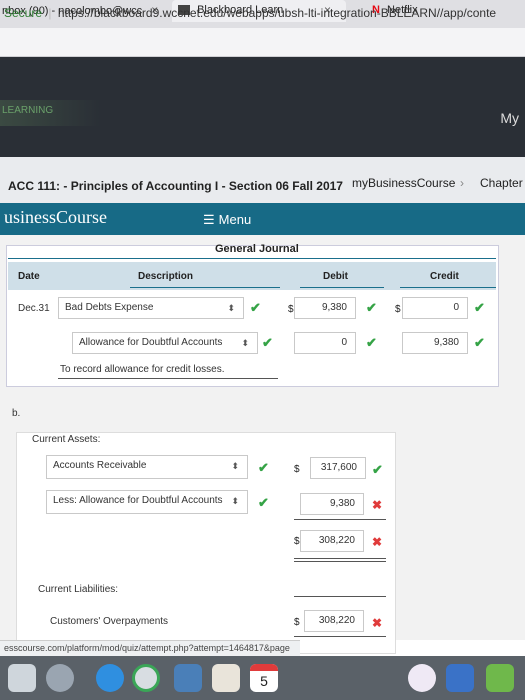  I want to click on account-select: Less: Allowance for Doubtful Accounts ⬍, so click(147, 502).